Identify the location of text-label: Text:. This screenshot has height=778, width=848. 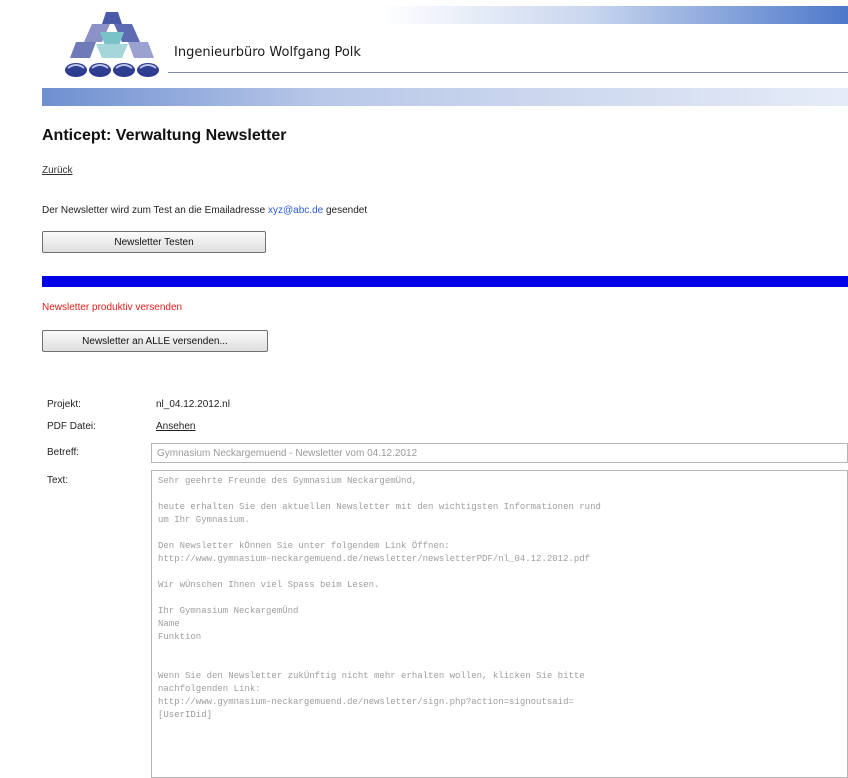
(58, 480).